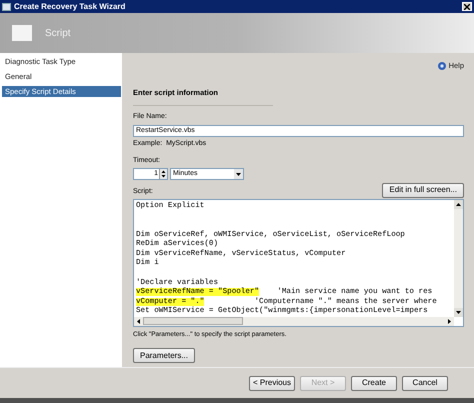 The image size is (474, 403). Describe the element at coordinates (272, 383) in the screenshot. I see `wizard-button: < Previous` at that location.